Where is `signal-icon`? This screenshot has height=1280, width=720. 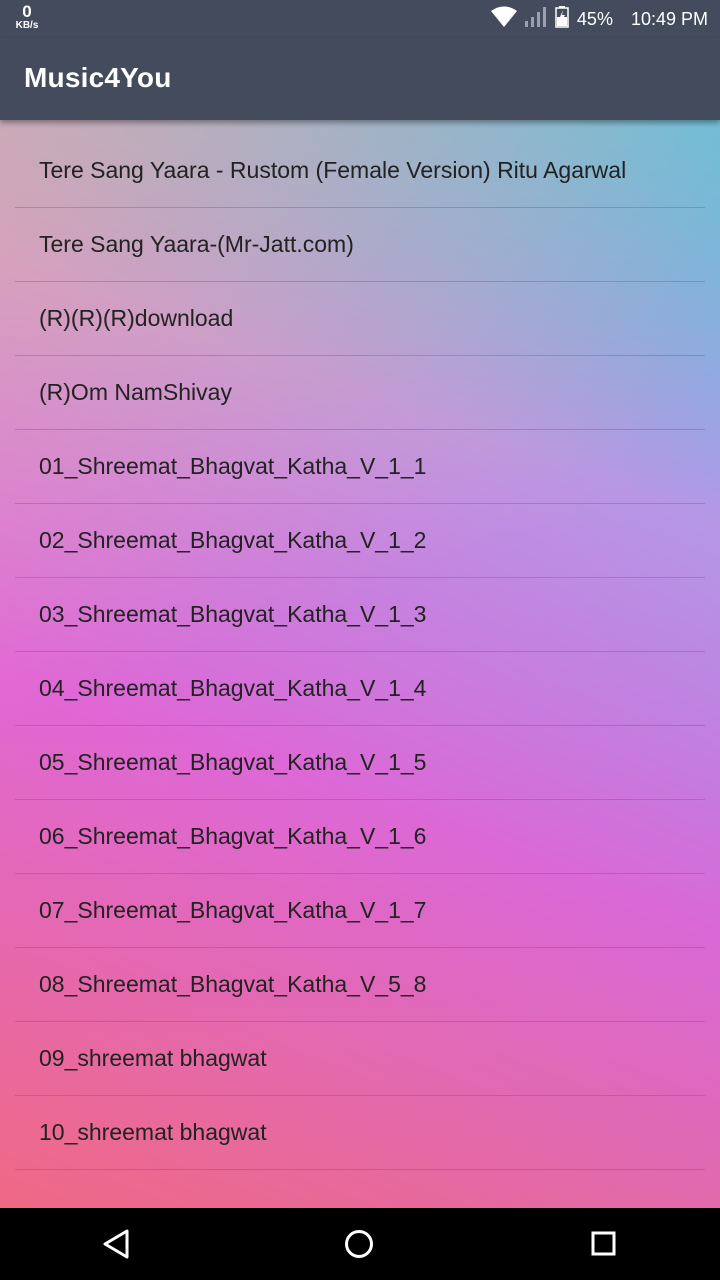 signal-icon is located at coordinates (535, 19).